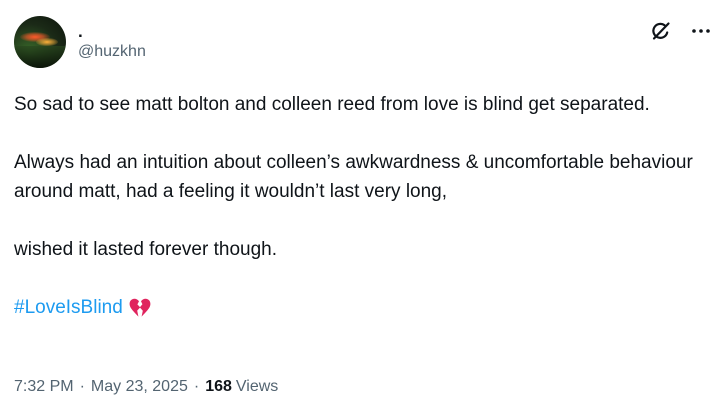 This screenshot has height=415, width=724. What do you see at coordinates (257, 386) in the screenshot?
I see `views-label: Views` at bounding box center [257, 386].